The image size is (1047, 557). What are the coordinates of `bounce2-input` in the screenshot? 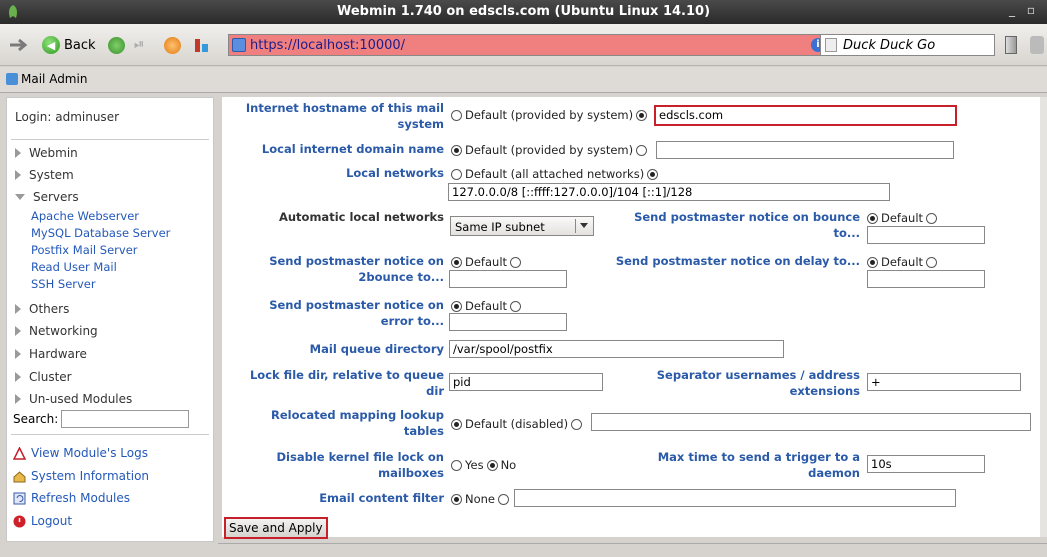 It's located at (508, 279).